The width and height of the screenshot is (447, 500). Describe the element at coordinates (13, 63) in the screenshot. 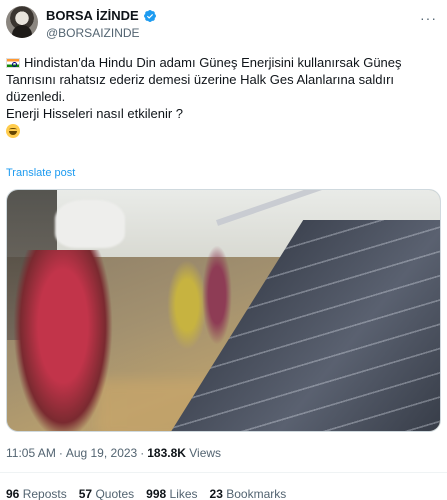

I see `india-flag-icon` at that location.